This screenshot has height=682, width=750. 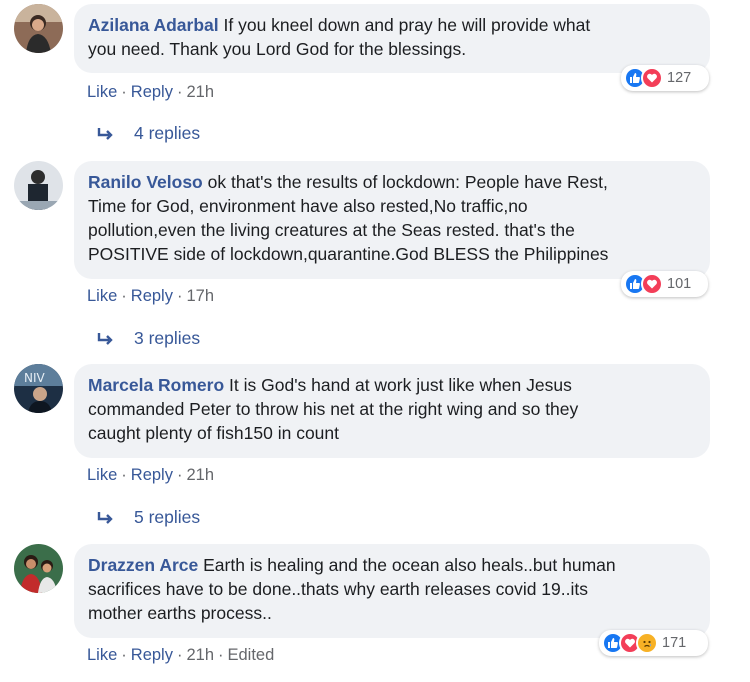 What do you see at coordinates (679, 284) in the screenshot?
I see `reaction-count: 101` at bounding box center [679, 284].